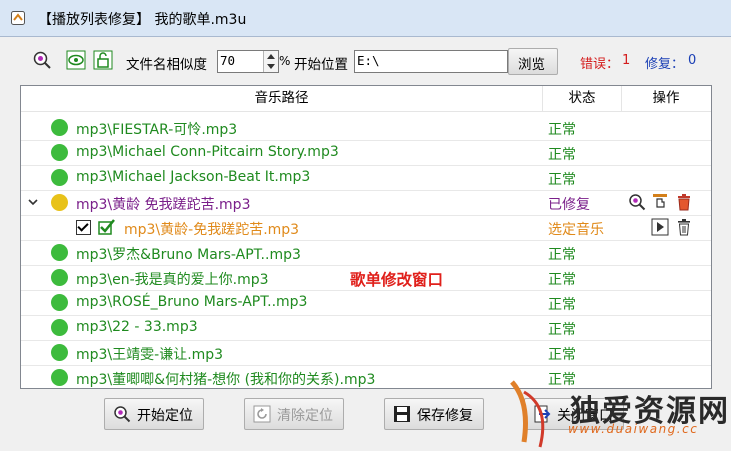 The image size is (731, 451). Describe the element at coordinates (582, 98) in the screenshot. I see `column-header-status: 状态` at that location.